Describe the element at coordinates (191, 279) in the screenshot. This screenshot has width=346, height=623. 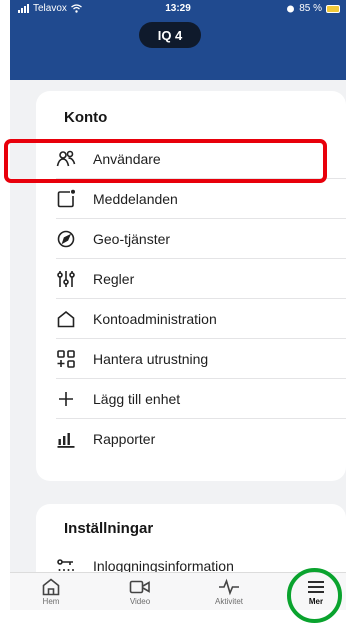
I see `menu-item-rules: Regler` at that location.